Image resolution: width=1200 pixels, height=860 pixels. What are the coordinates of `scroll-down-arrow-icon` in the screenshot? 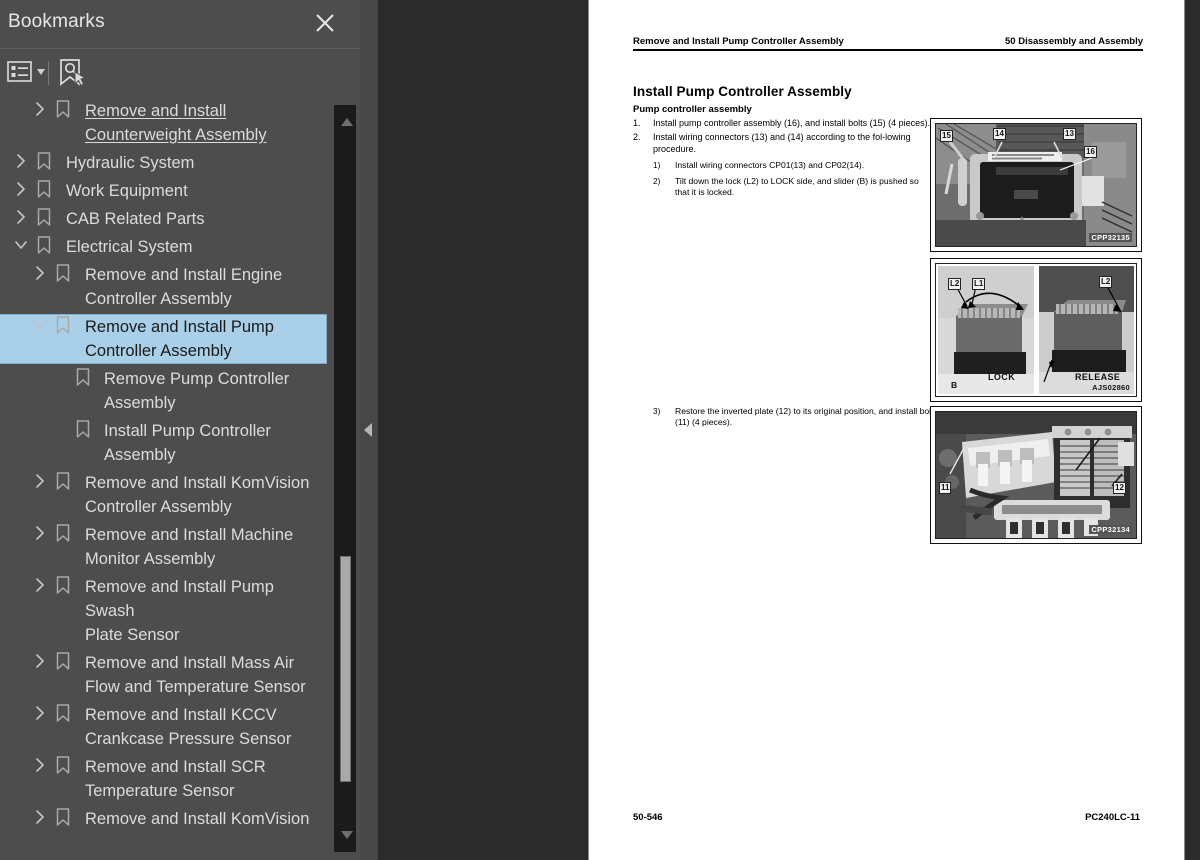 It's located at (347, 835).